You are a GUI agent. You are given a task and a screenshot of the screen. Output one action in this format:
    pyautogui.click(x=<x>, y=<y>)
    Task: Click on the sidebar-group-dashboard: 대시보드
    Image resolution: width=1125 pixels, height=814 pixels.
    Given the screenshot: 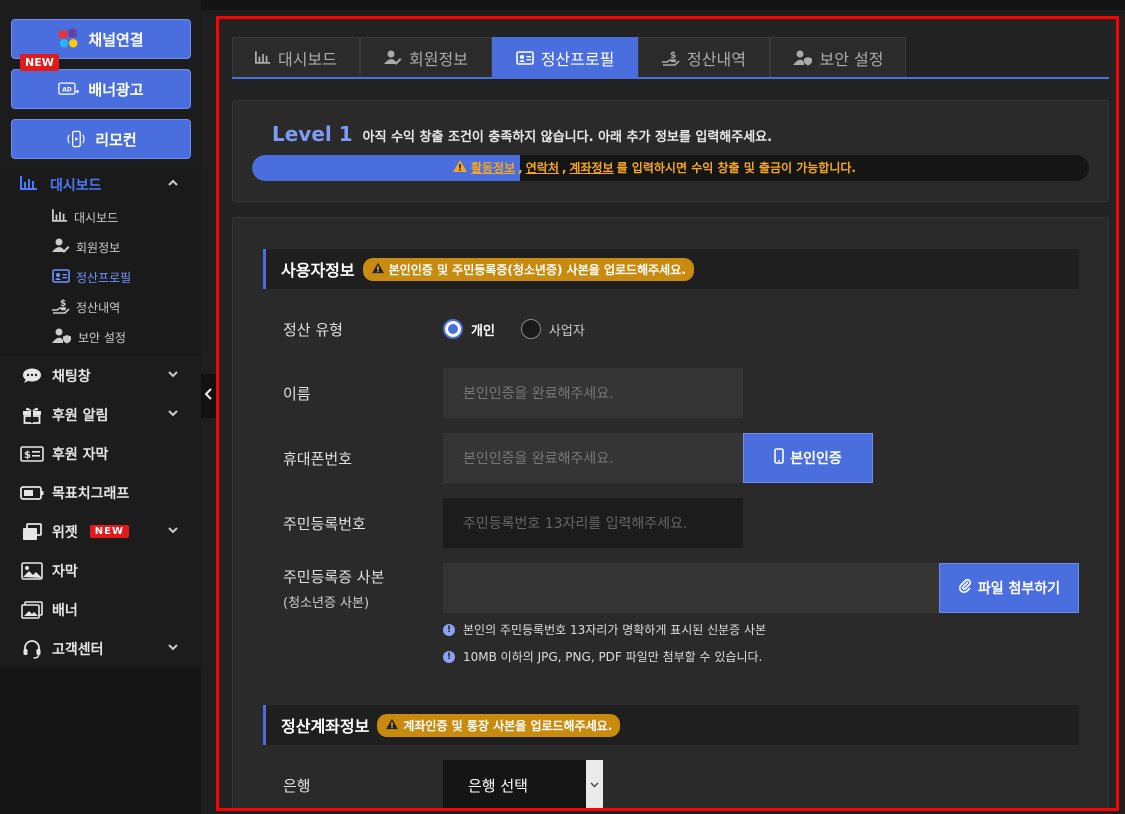 What is the action you would take?
    pyautogui.click(x=100, y=185)
    